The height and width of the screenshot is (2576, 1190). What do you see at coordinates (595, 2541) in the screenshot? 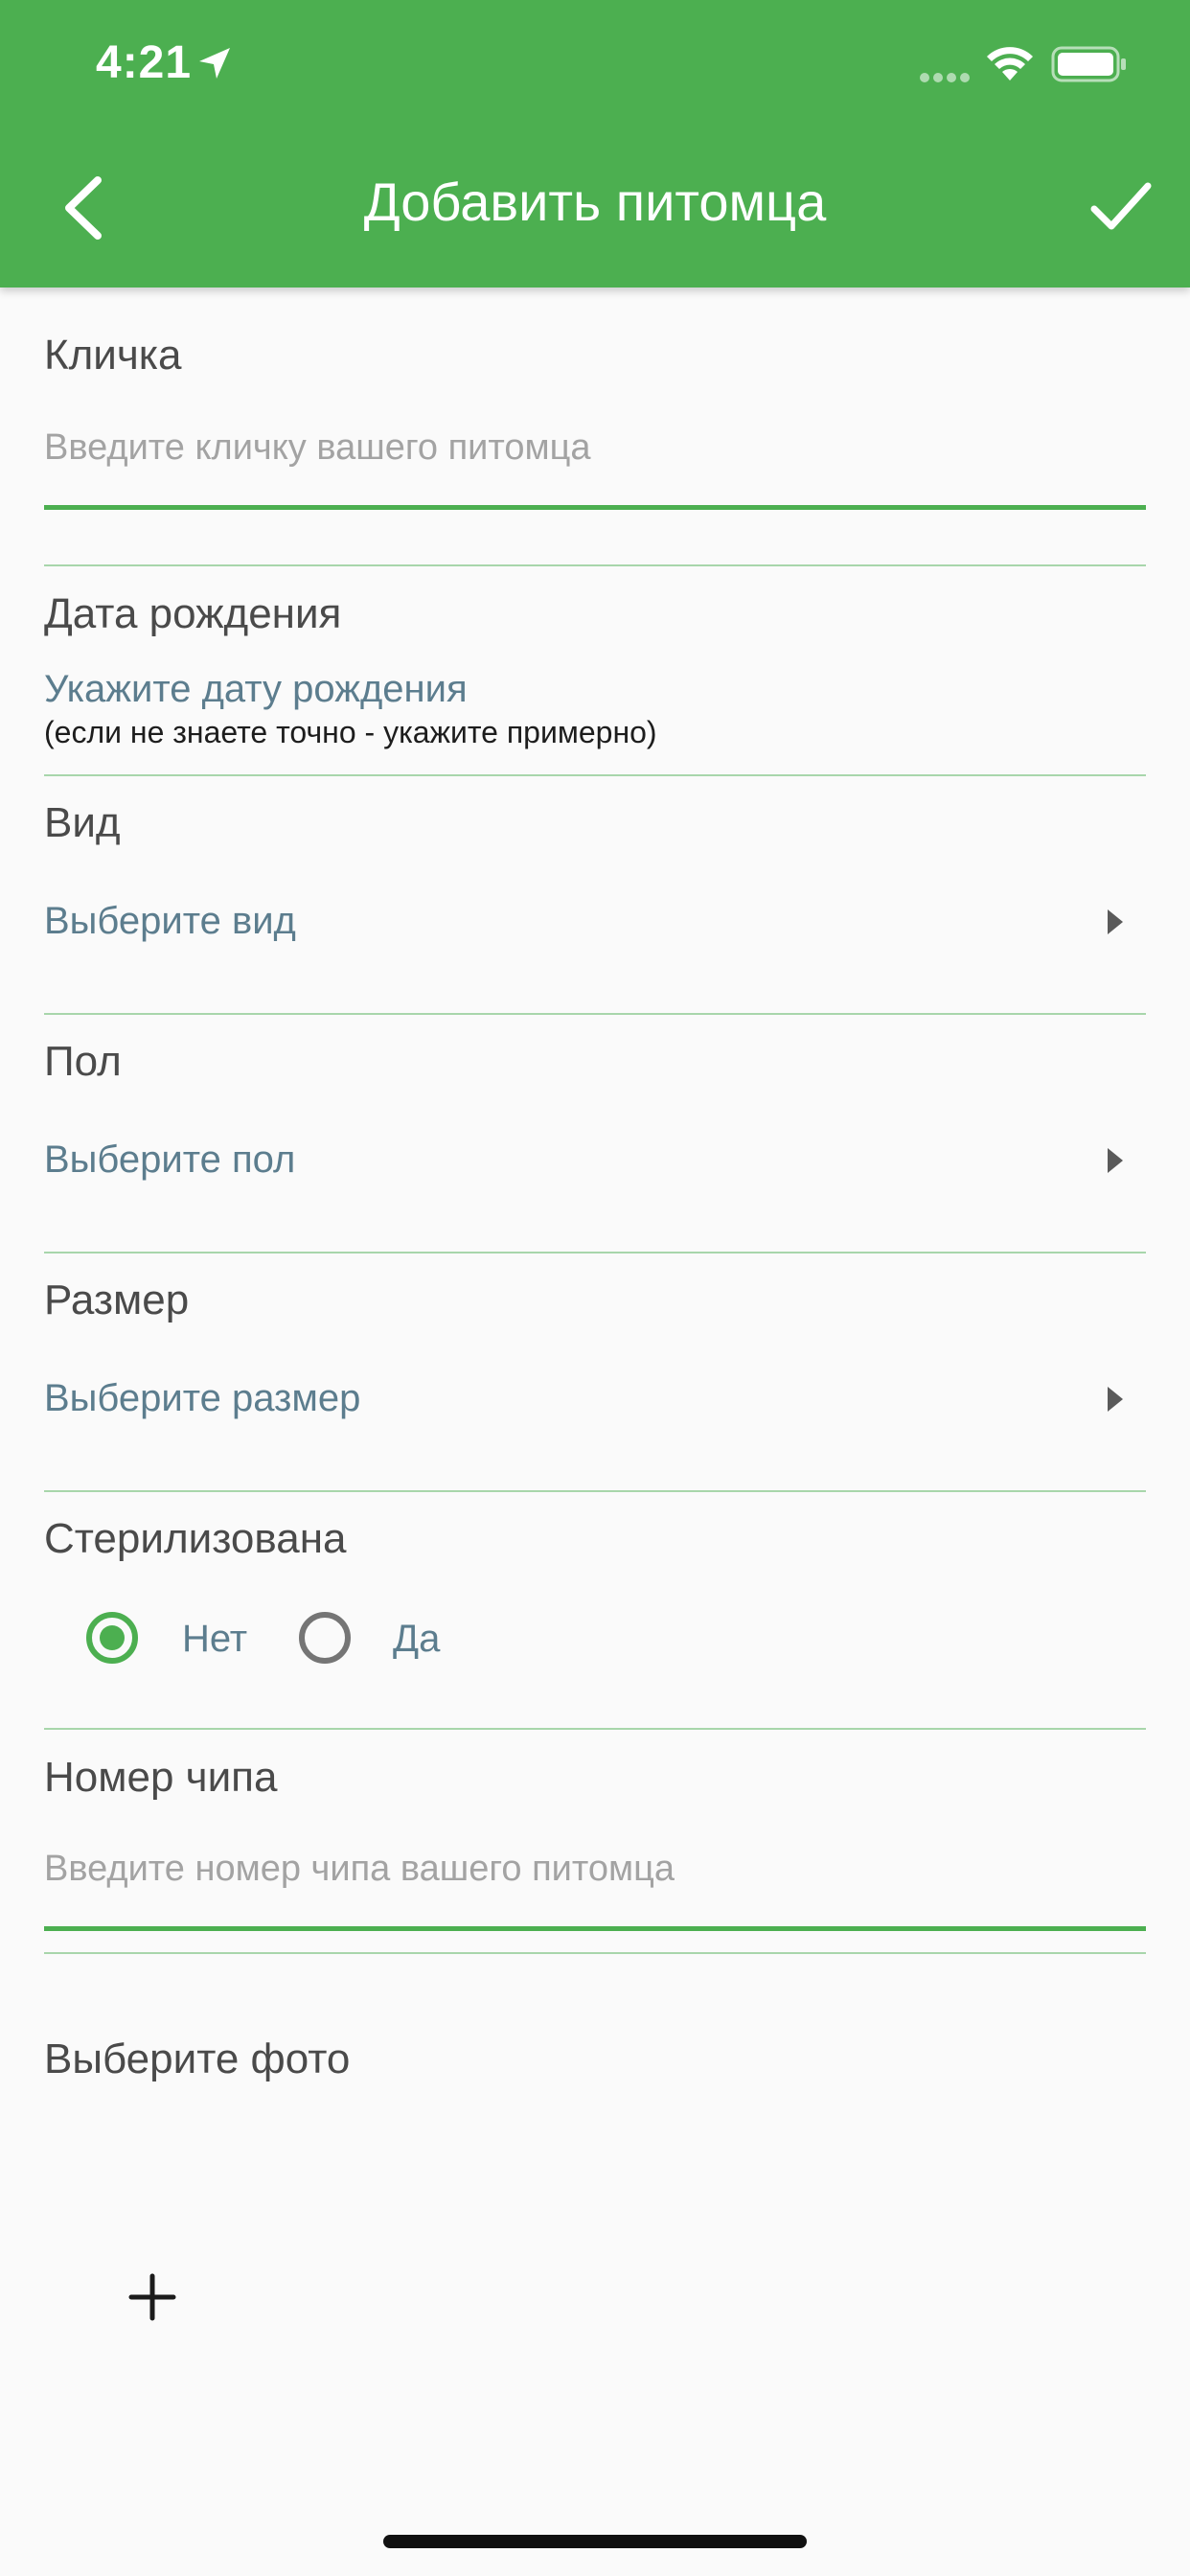
I see `home-indicator` at bounding box center [595, 2541].